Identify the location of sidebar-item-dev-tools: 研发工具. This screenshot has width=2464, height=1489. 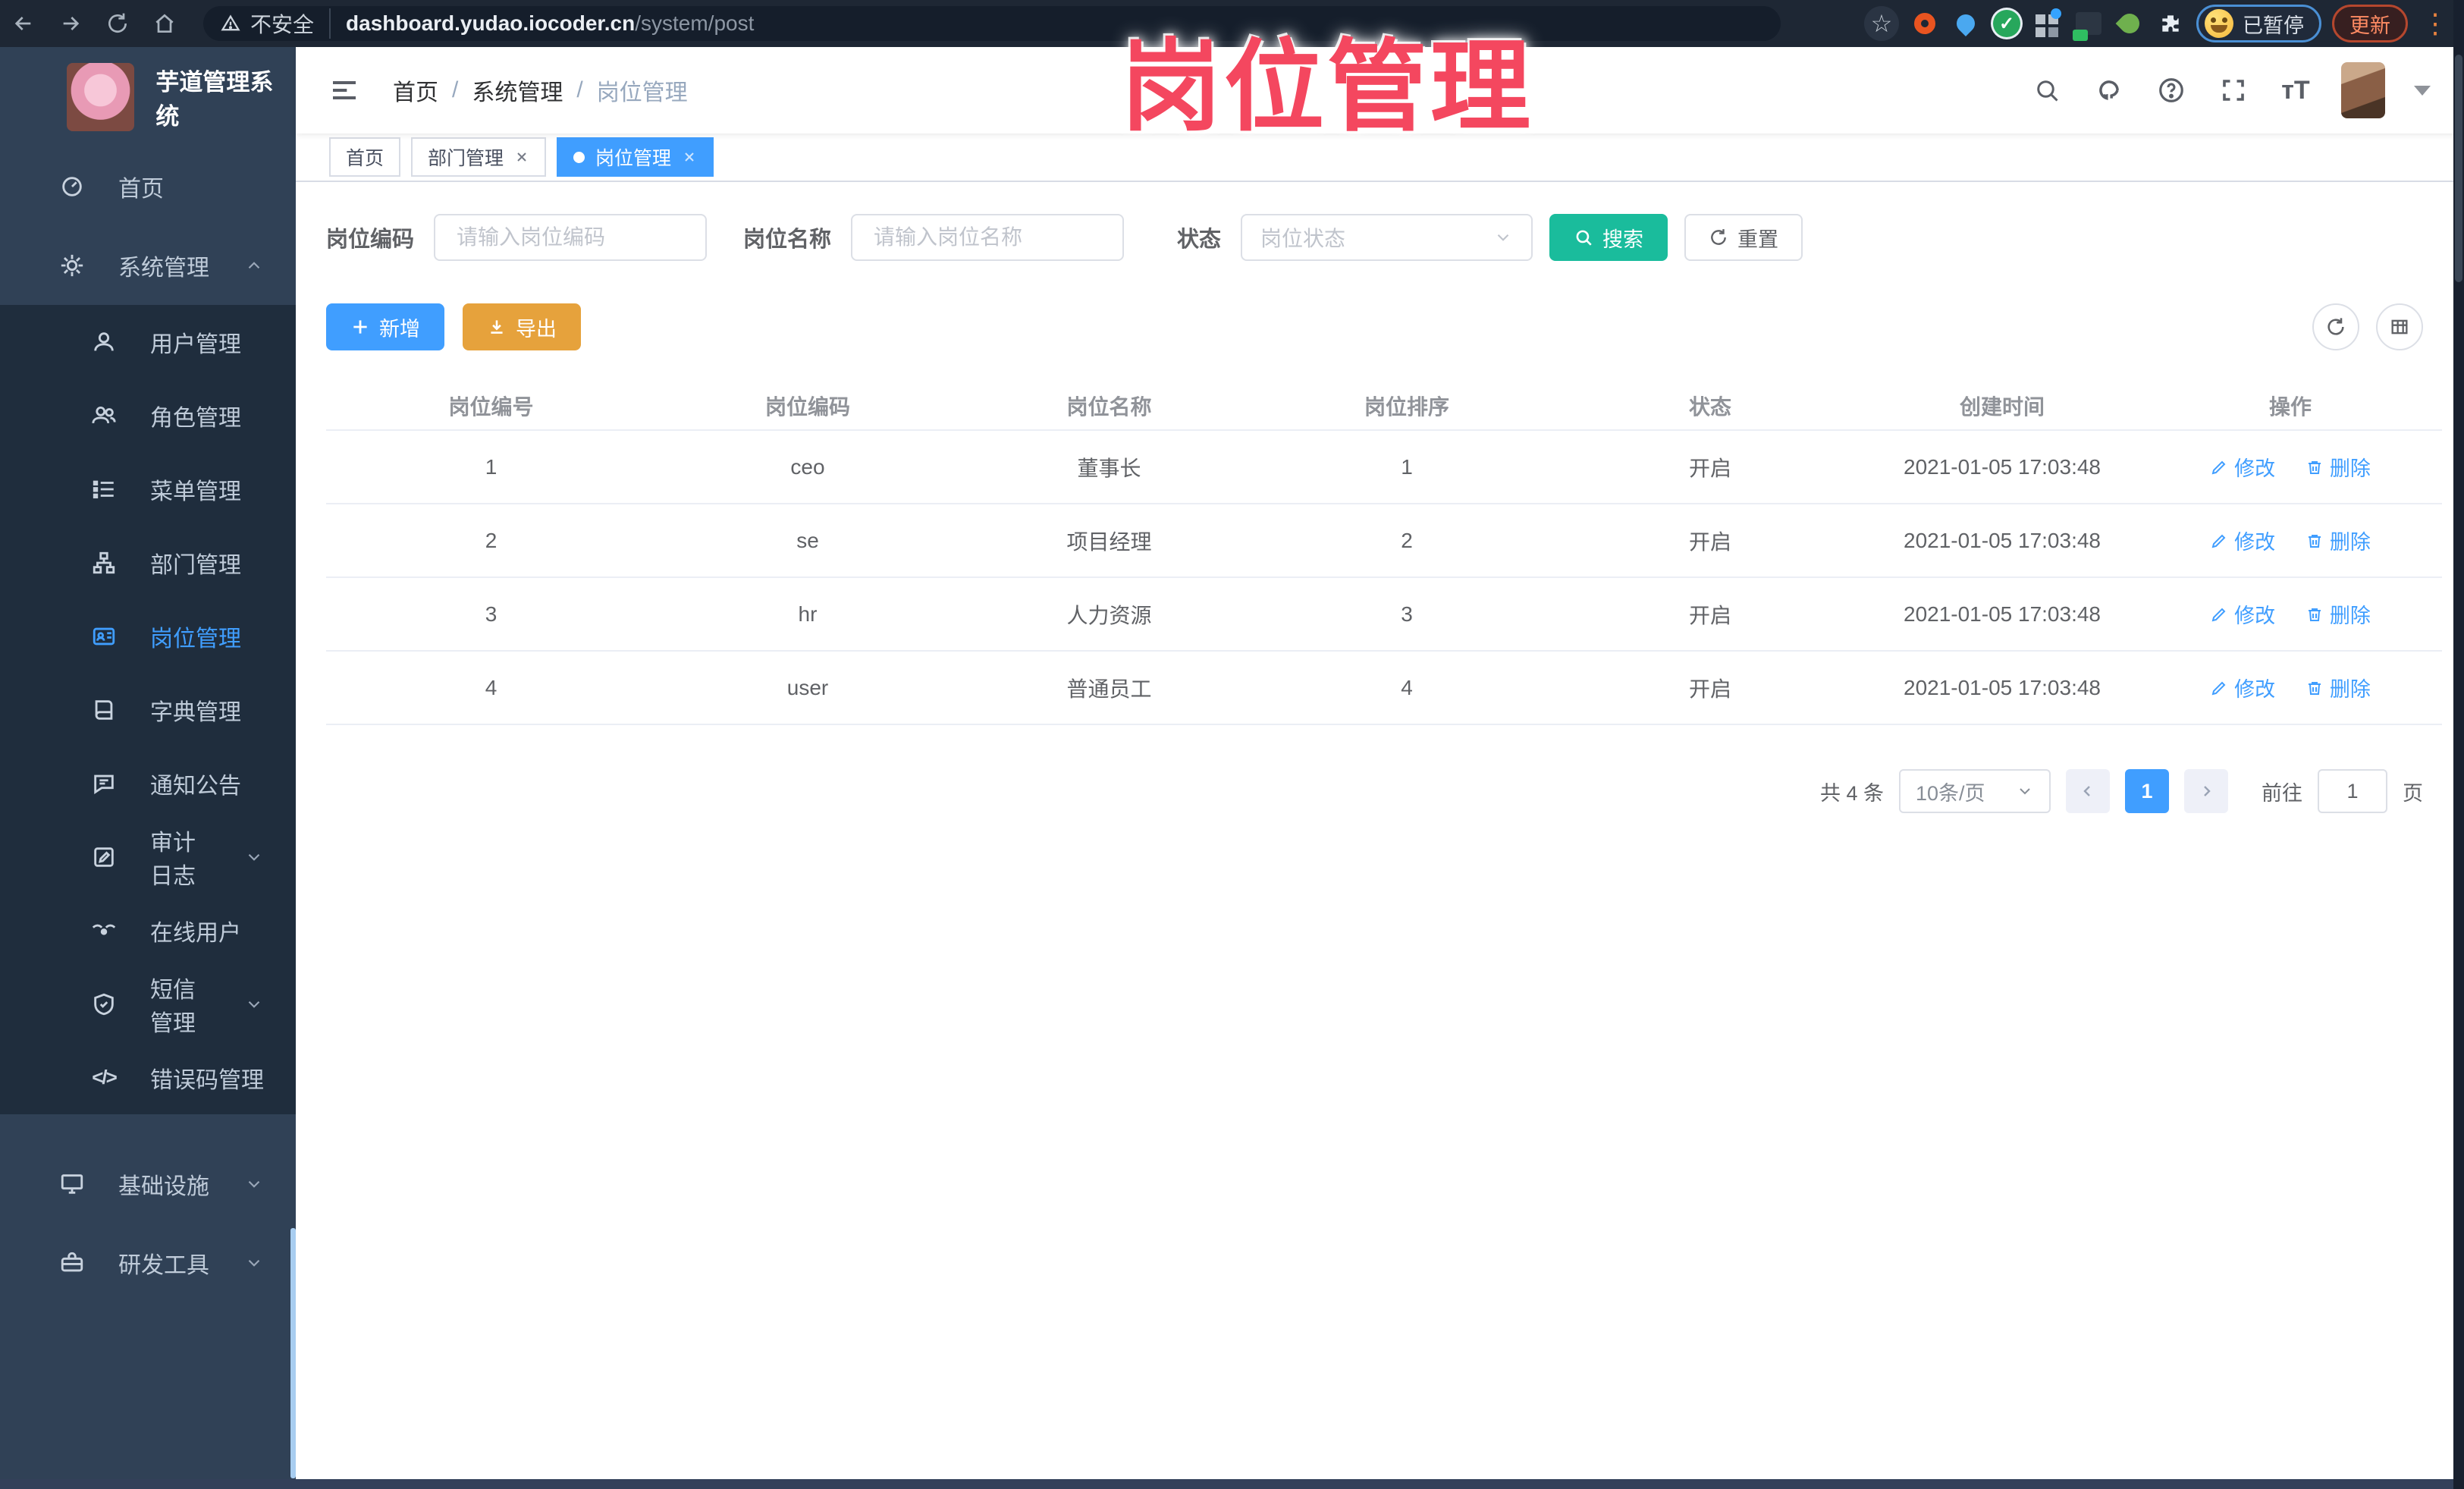
(148, 1263).